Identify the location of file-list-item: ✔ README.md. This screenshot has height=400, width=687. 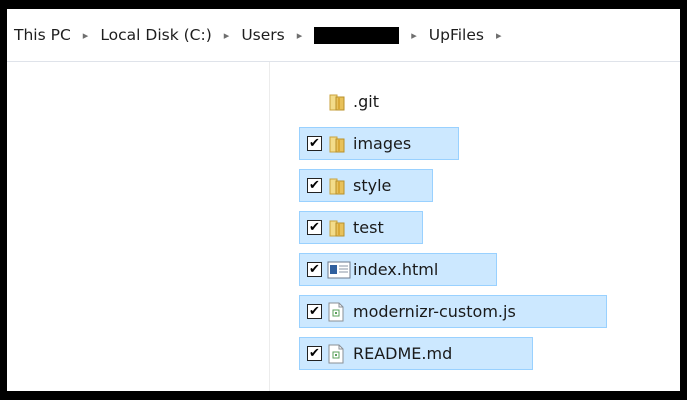
(416, 353).